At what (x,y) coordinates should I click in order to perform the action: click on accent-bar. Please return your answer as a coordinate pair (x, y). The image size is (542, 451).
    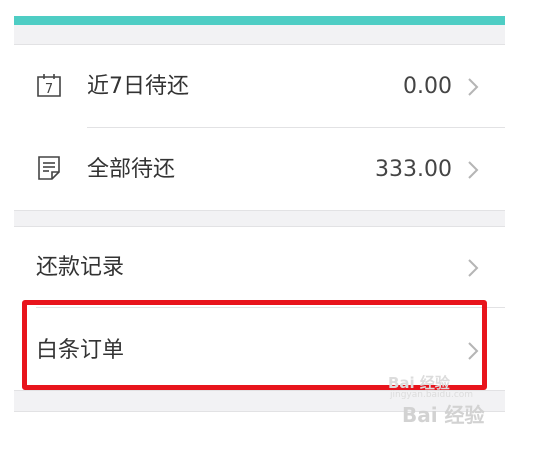
    Looking at the image, I should click on (259, 20).